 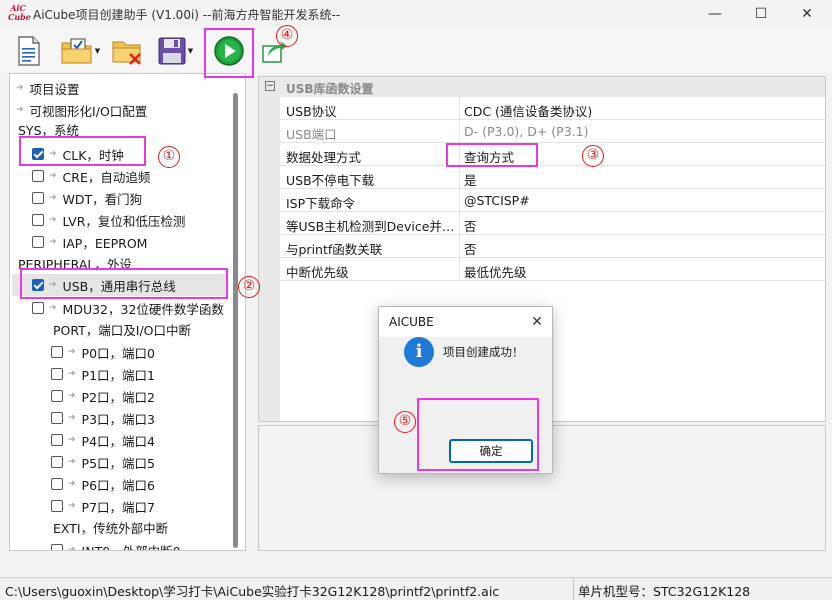 I want to click on property-row-usb-port: USB端口 D- (P3.0), D+ (P3.1), so click(x=552, y=131).